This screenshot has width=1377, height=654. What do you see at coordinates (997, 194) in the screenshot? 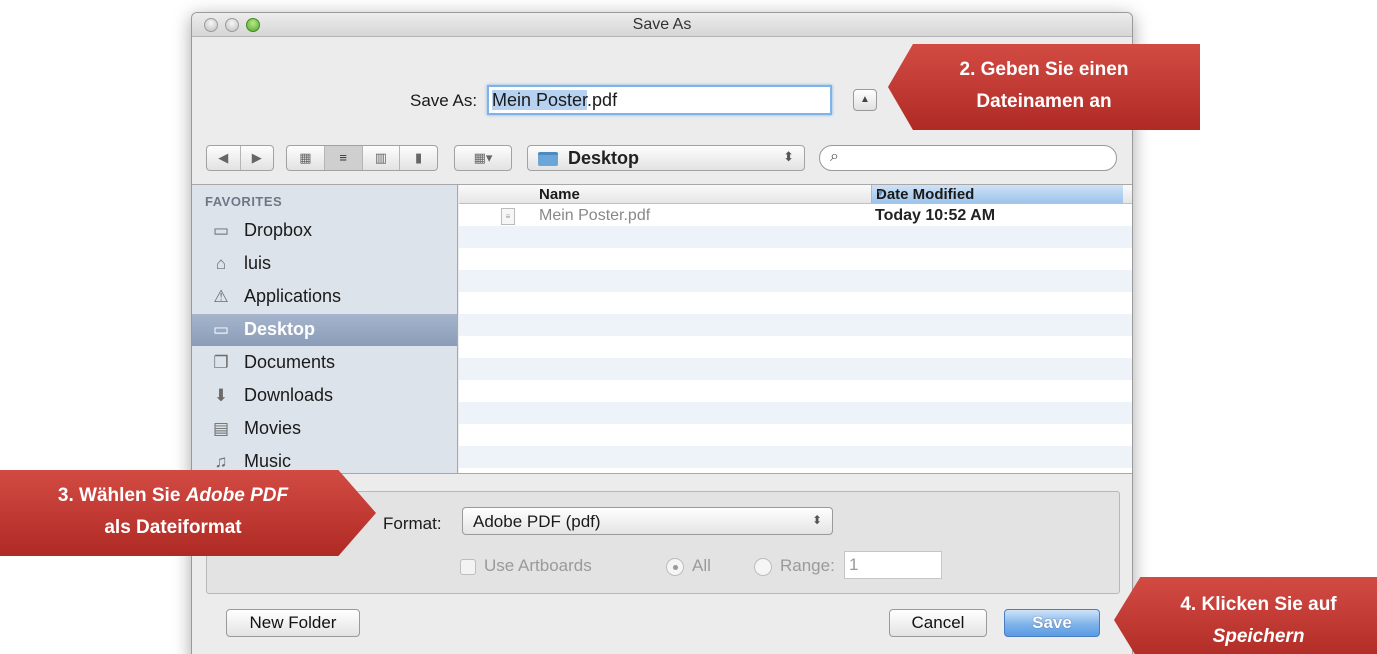
I see `column-header-date-modified: Date Modified ▼` at bounding box center [997, 194].